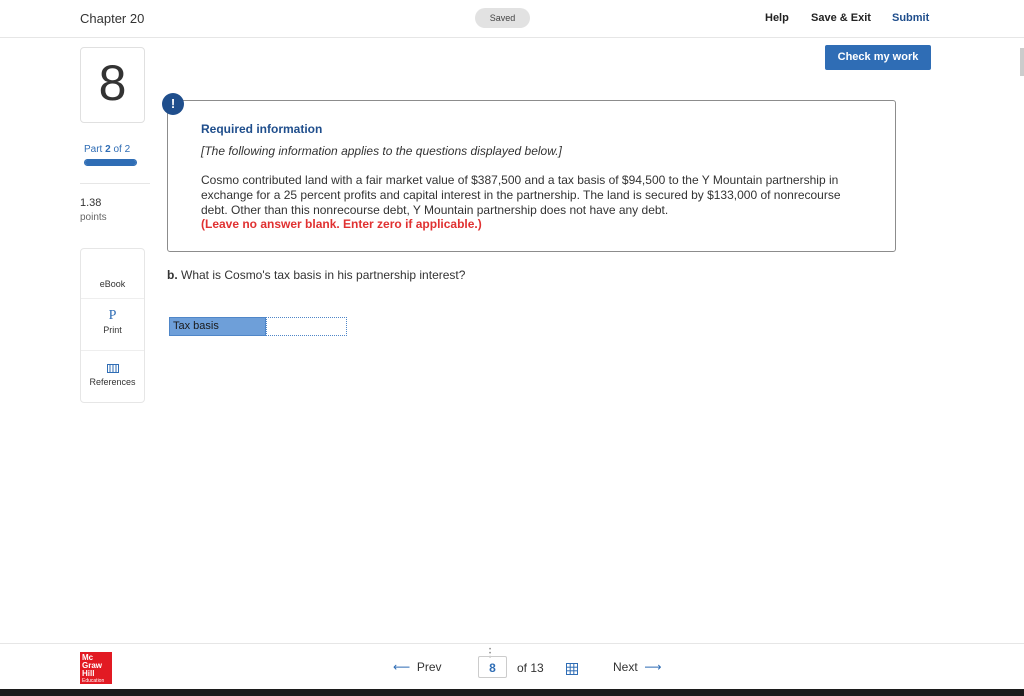 Image resolution: width=1024 pixels, height=696 pixels. Describe the element at coordinates (93, 217) in the screenshot. I see `points-label: points` at that location.